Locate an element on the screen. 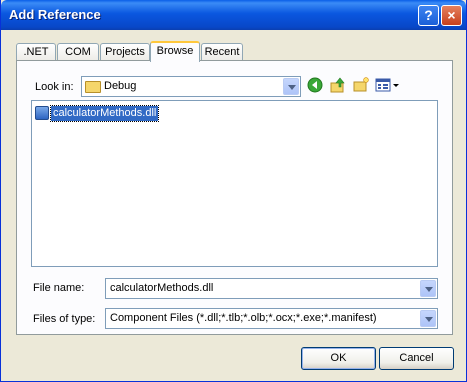 The width and height of the screenshot is (467, 382). look-in-dropdown: Debug is located at coordinates (191, 86).